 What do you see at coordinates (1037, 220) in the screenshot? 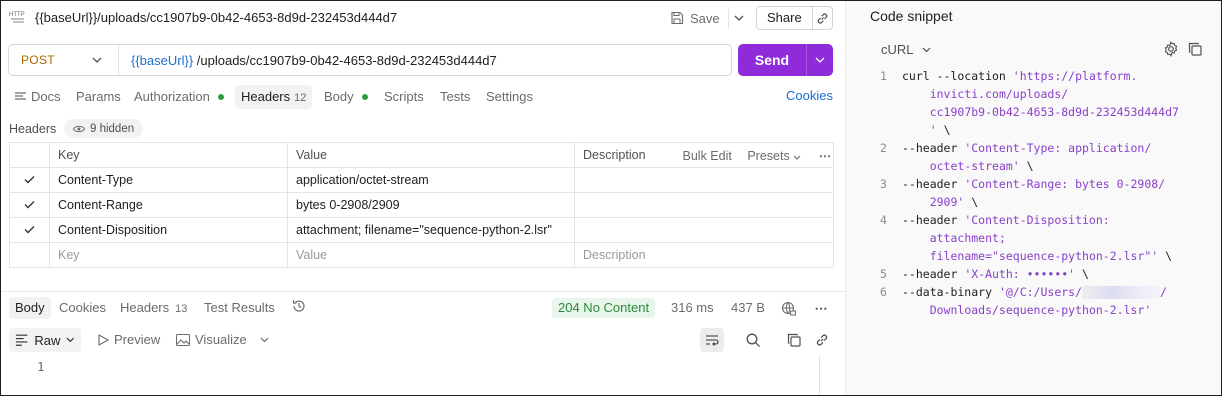
I see `code-string: 'Content-Disposition:` at bounding box center [1037, 220].